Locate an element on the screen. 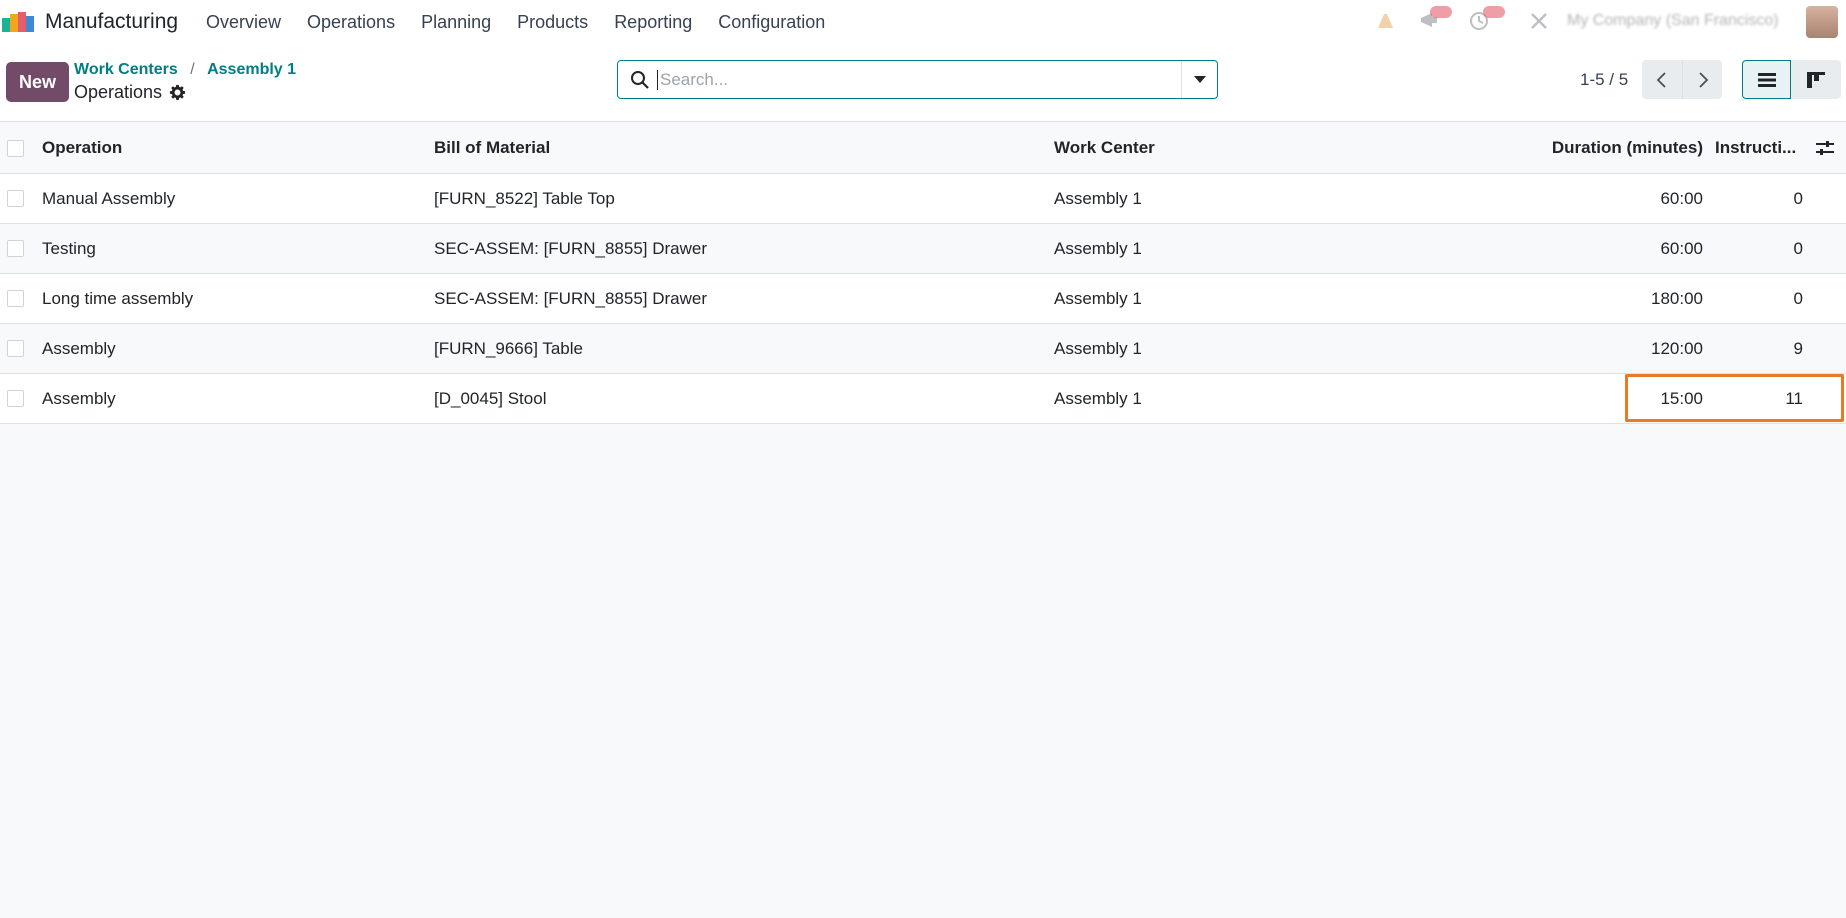 The width and height of the screenshot is (1846, 918). pager-previous-button is located at coordinates (1662, 79).